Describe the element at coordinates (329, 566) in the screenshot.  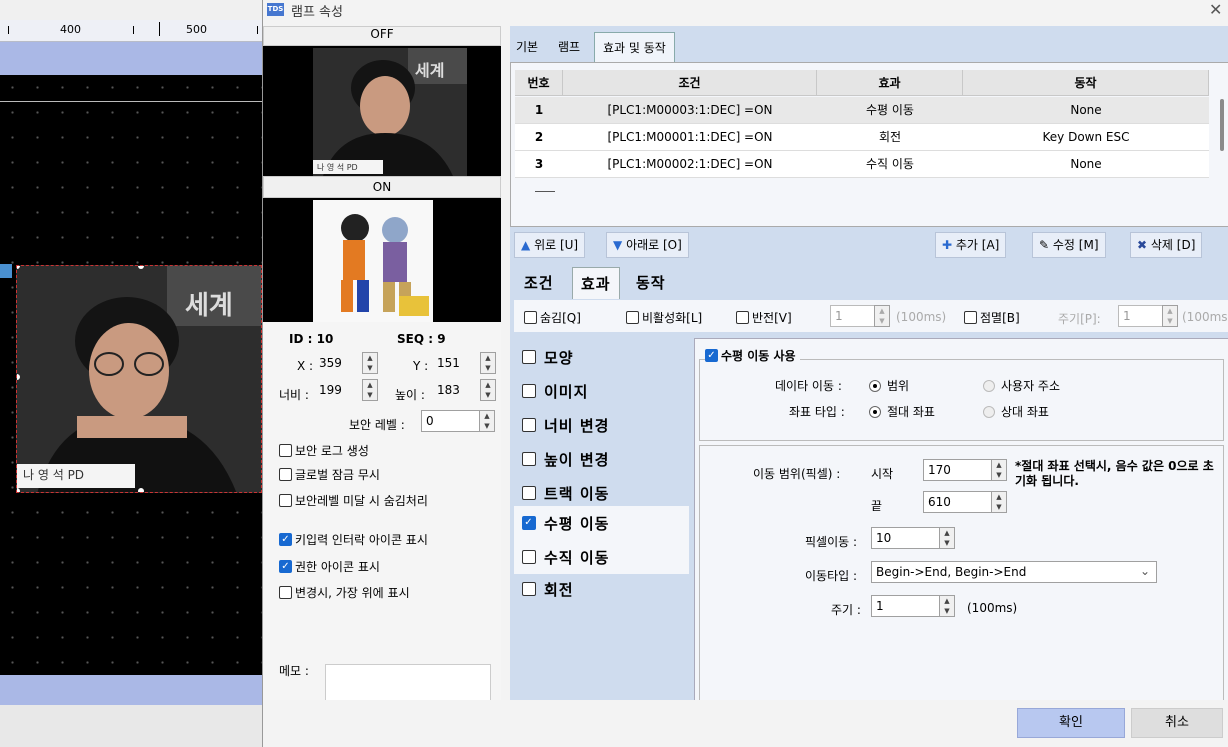
I see `permission-icon-checkbox: ✓ 권한 아이콘 표시` at that location.